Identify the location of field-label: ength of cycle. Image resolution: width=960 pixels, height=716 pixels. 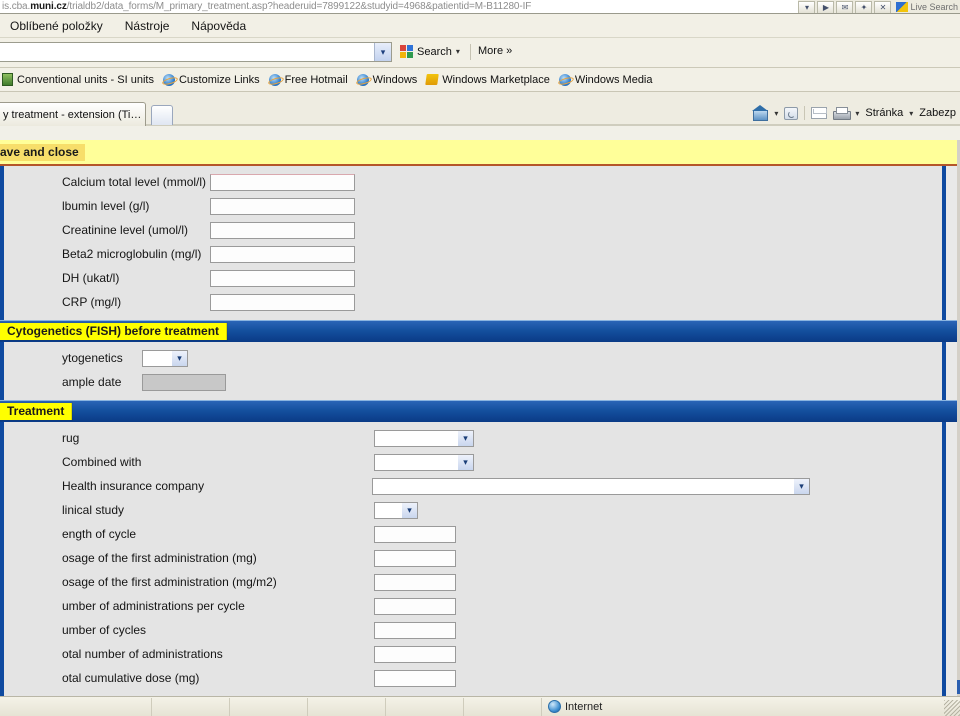
(99, 534).